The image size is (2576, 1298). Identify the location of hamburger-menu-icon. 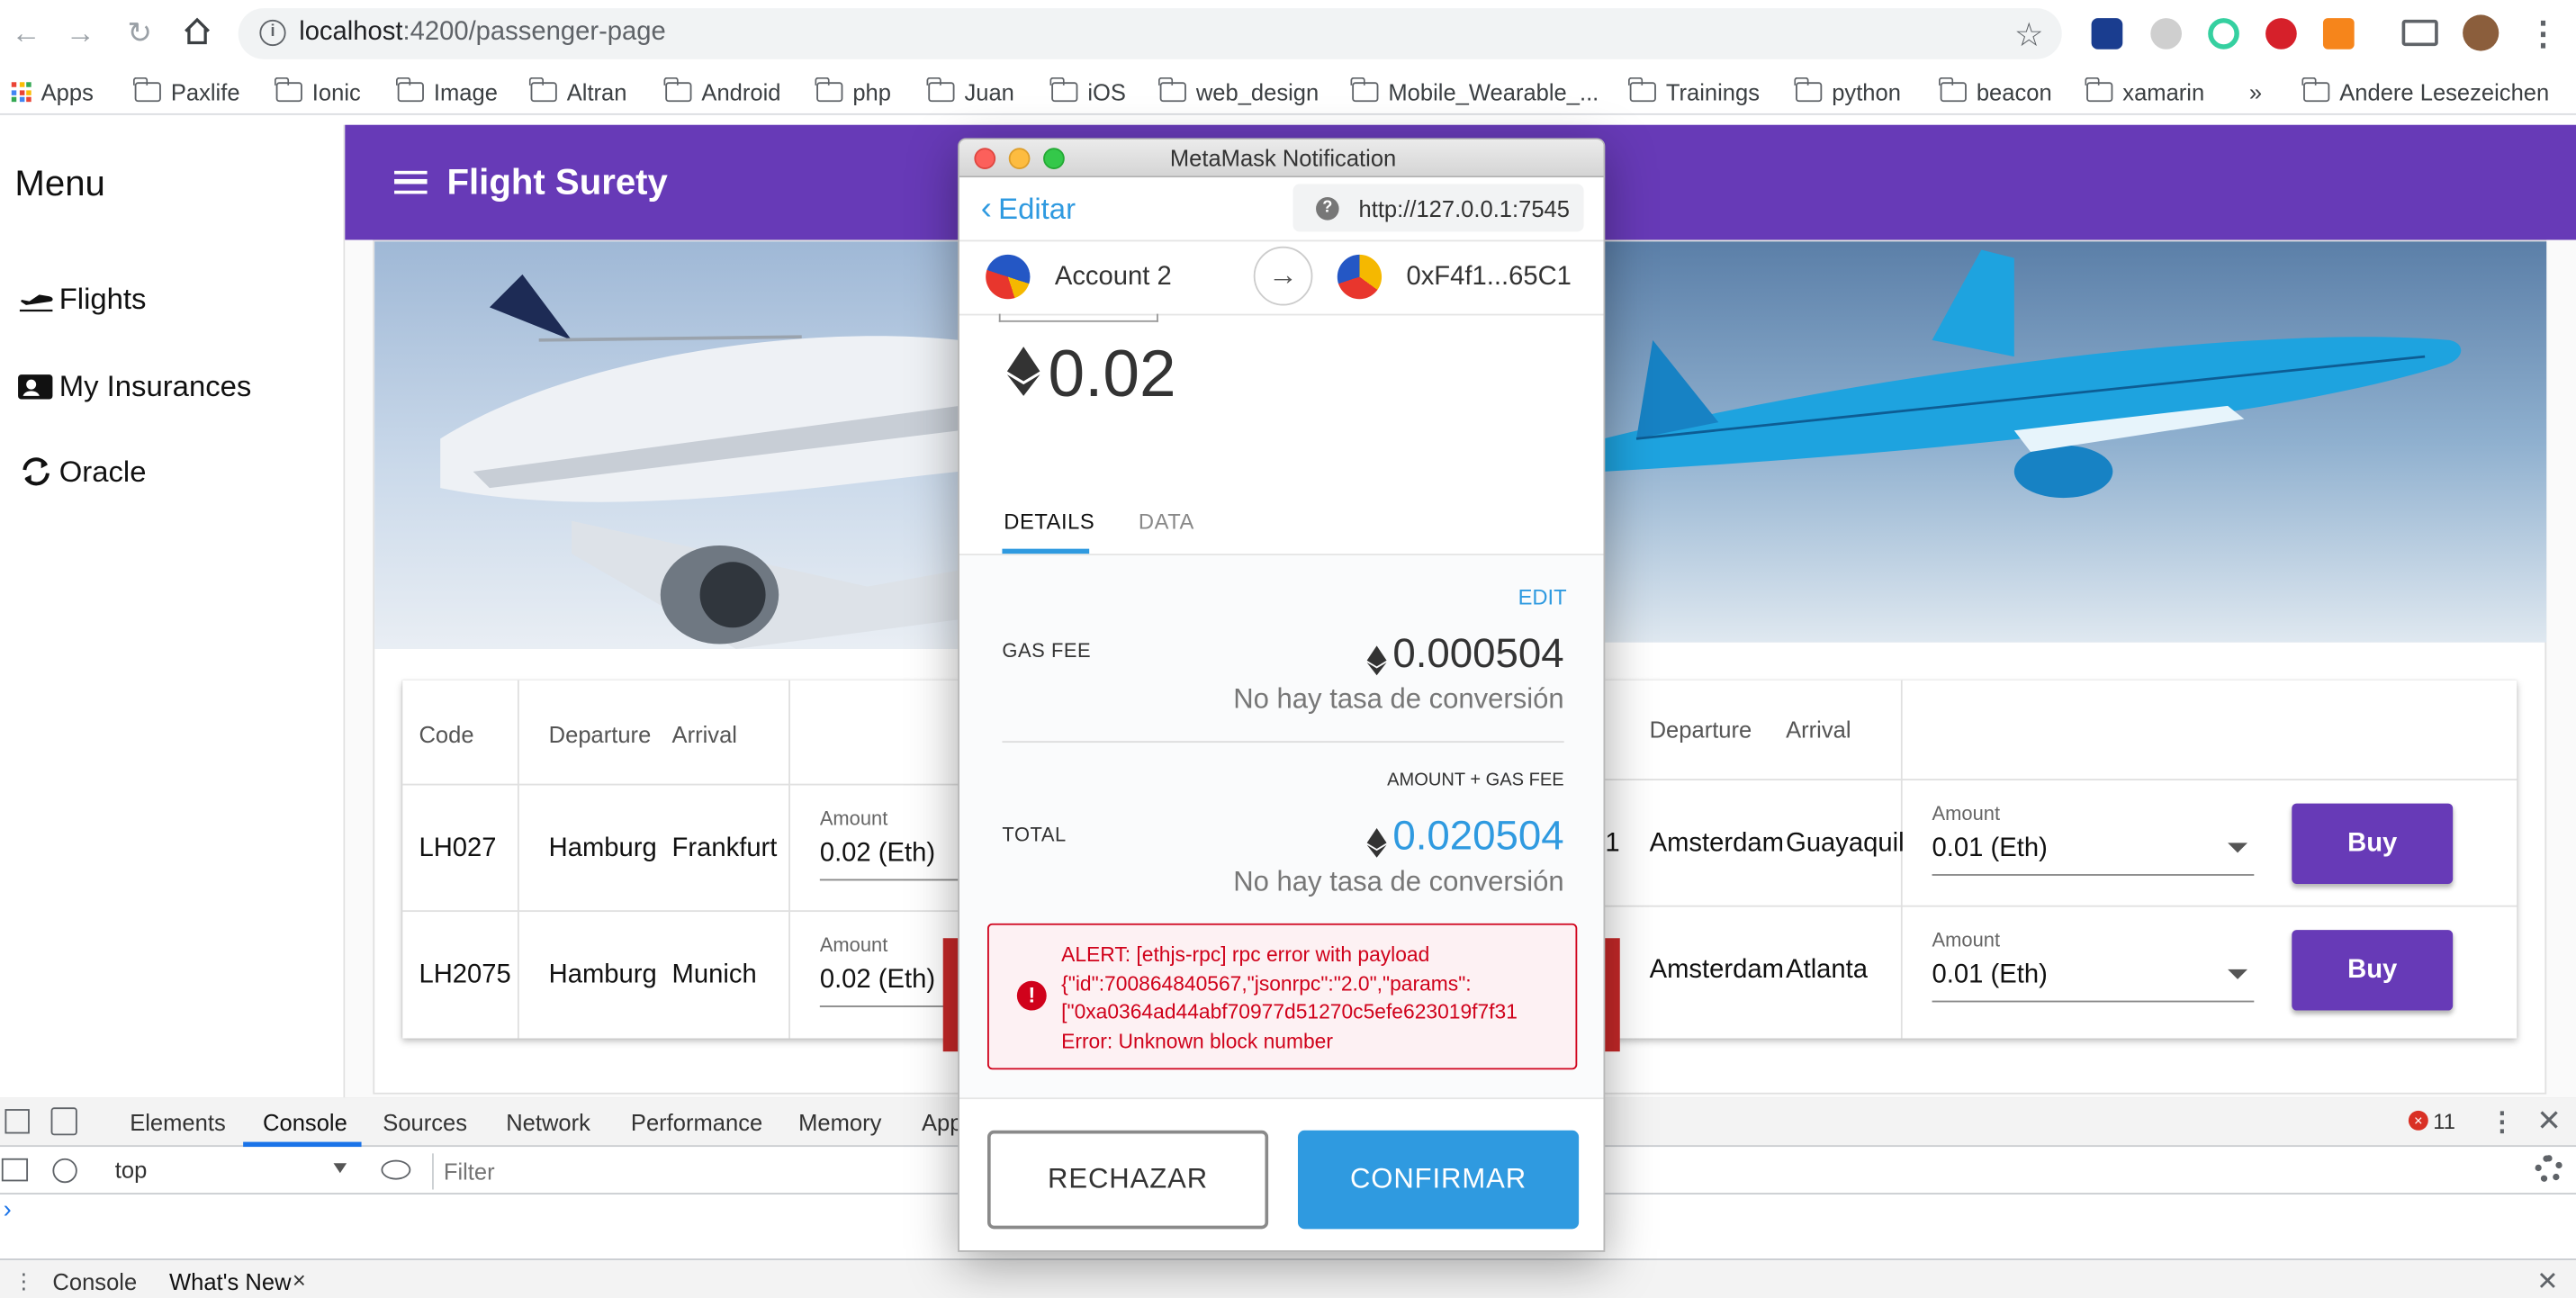
(411, 182).